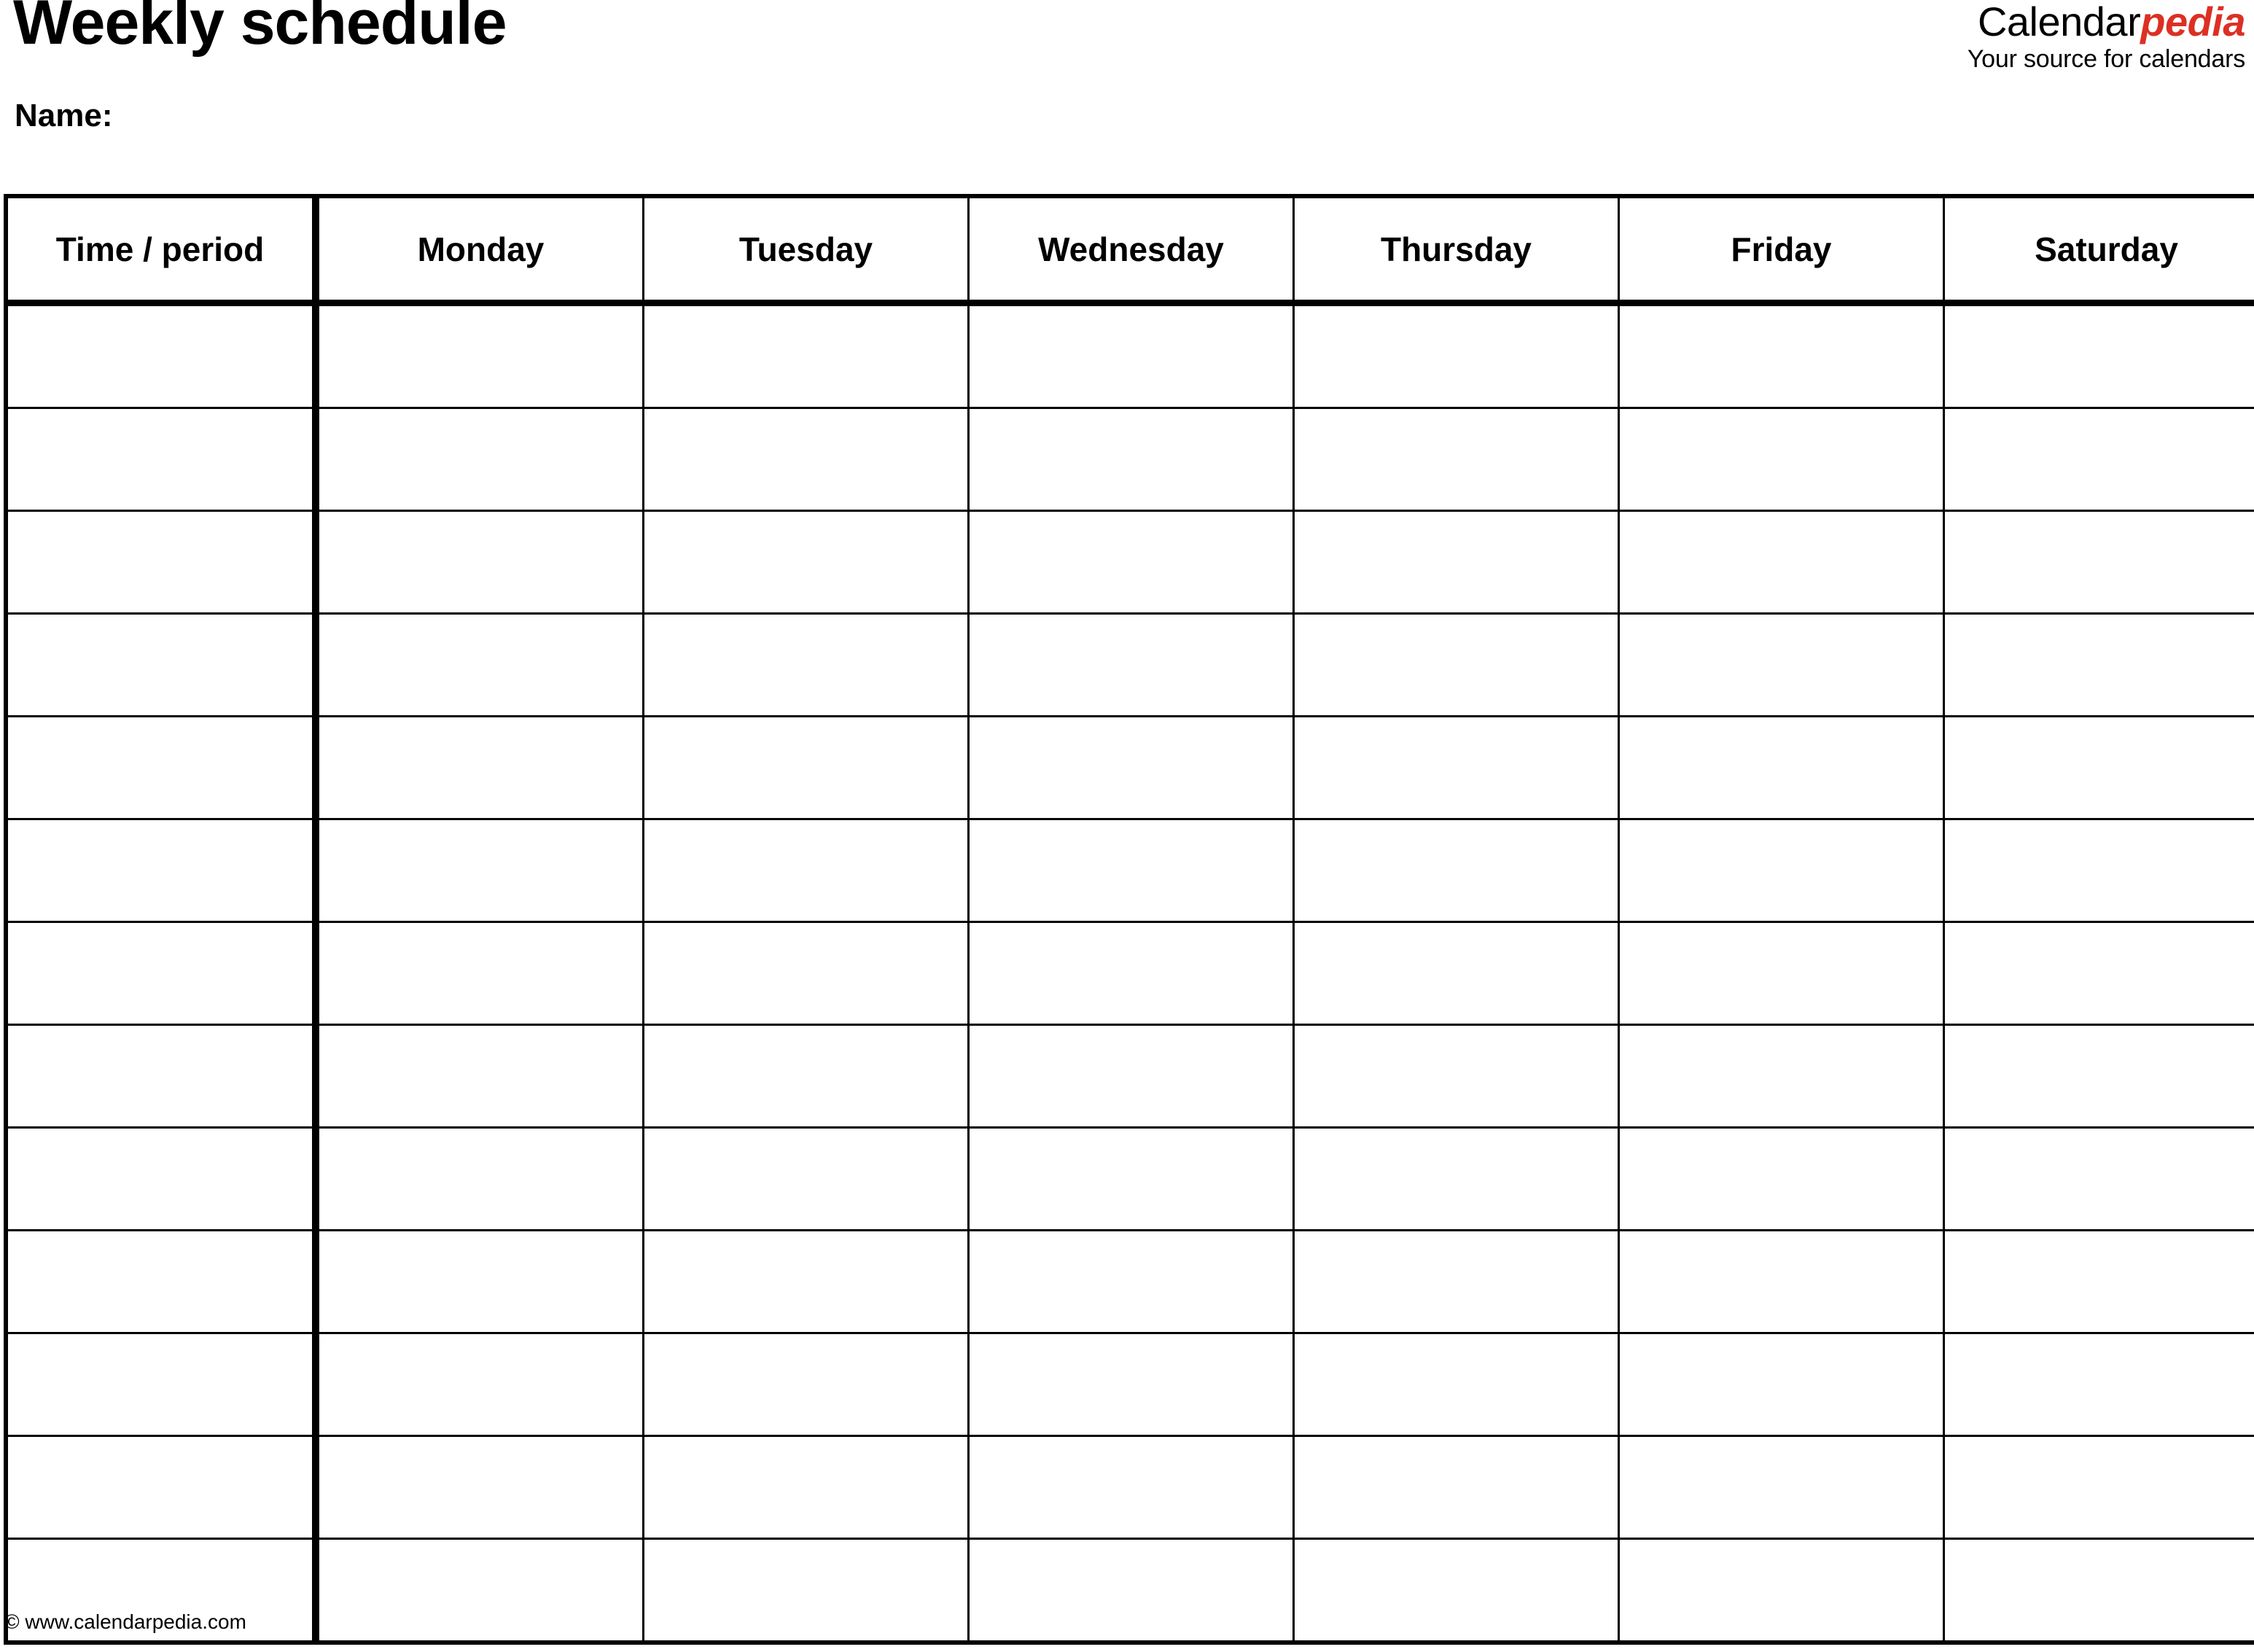 This screenshot has width=2254, height=1652. What do you see at coordinates (1456, 250) in the screenshot?
I see `column-header-thursday: Thursday` at bounding box center [1456, 250].